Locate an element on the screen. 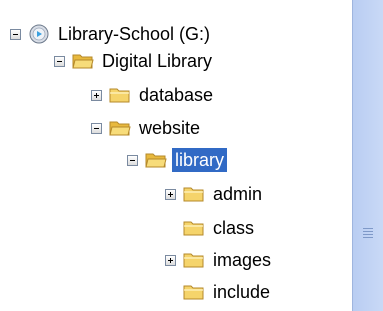 The image size is (383, 311). tree-item-label: Digital Library is located at coordinates (157, 61).